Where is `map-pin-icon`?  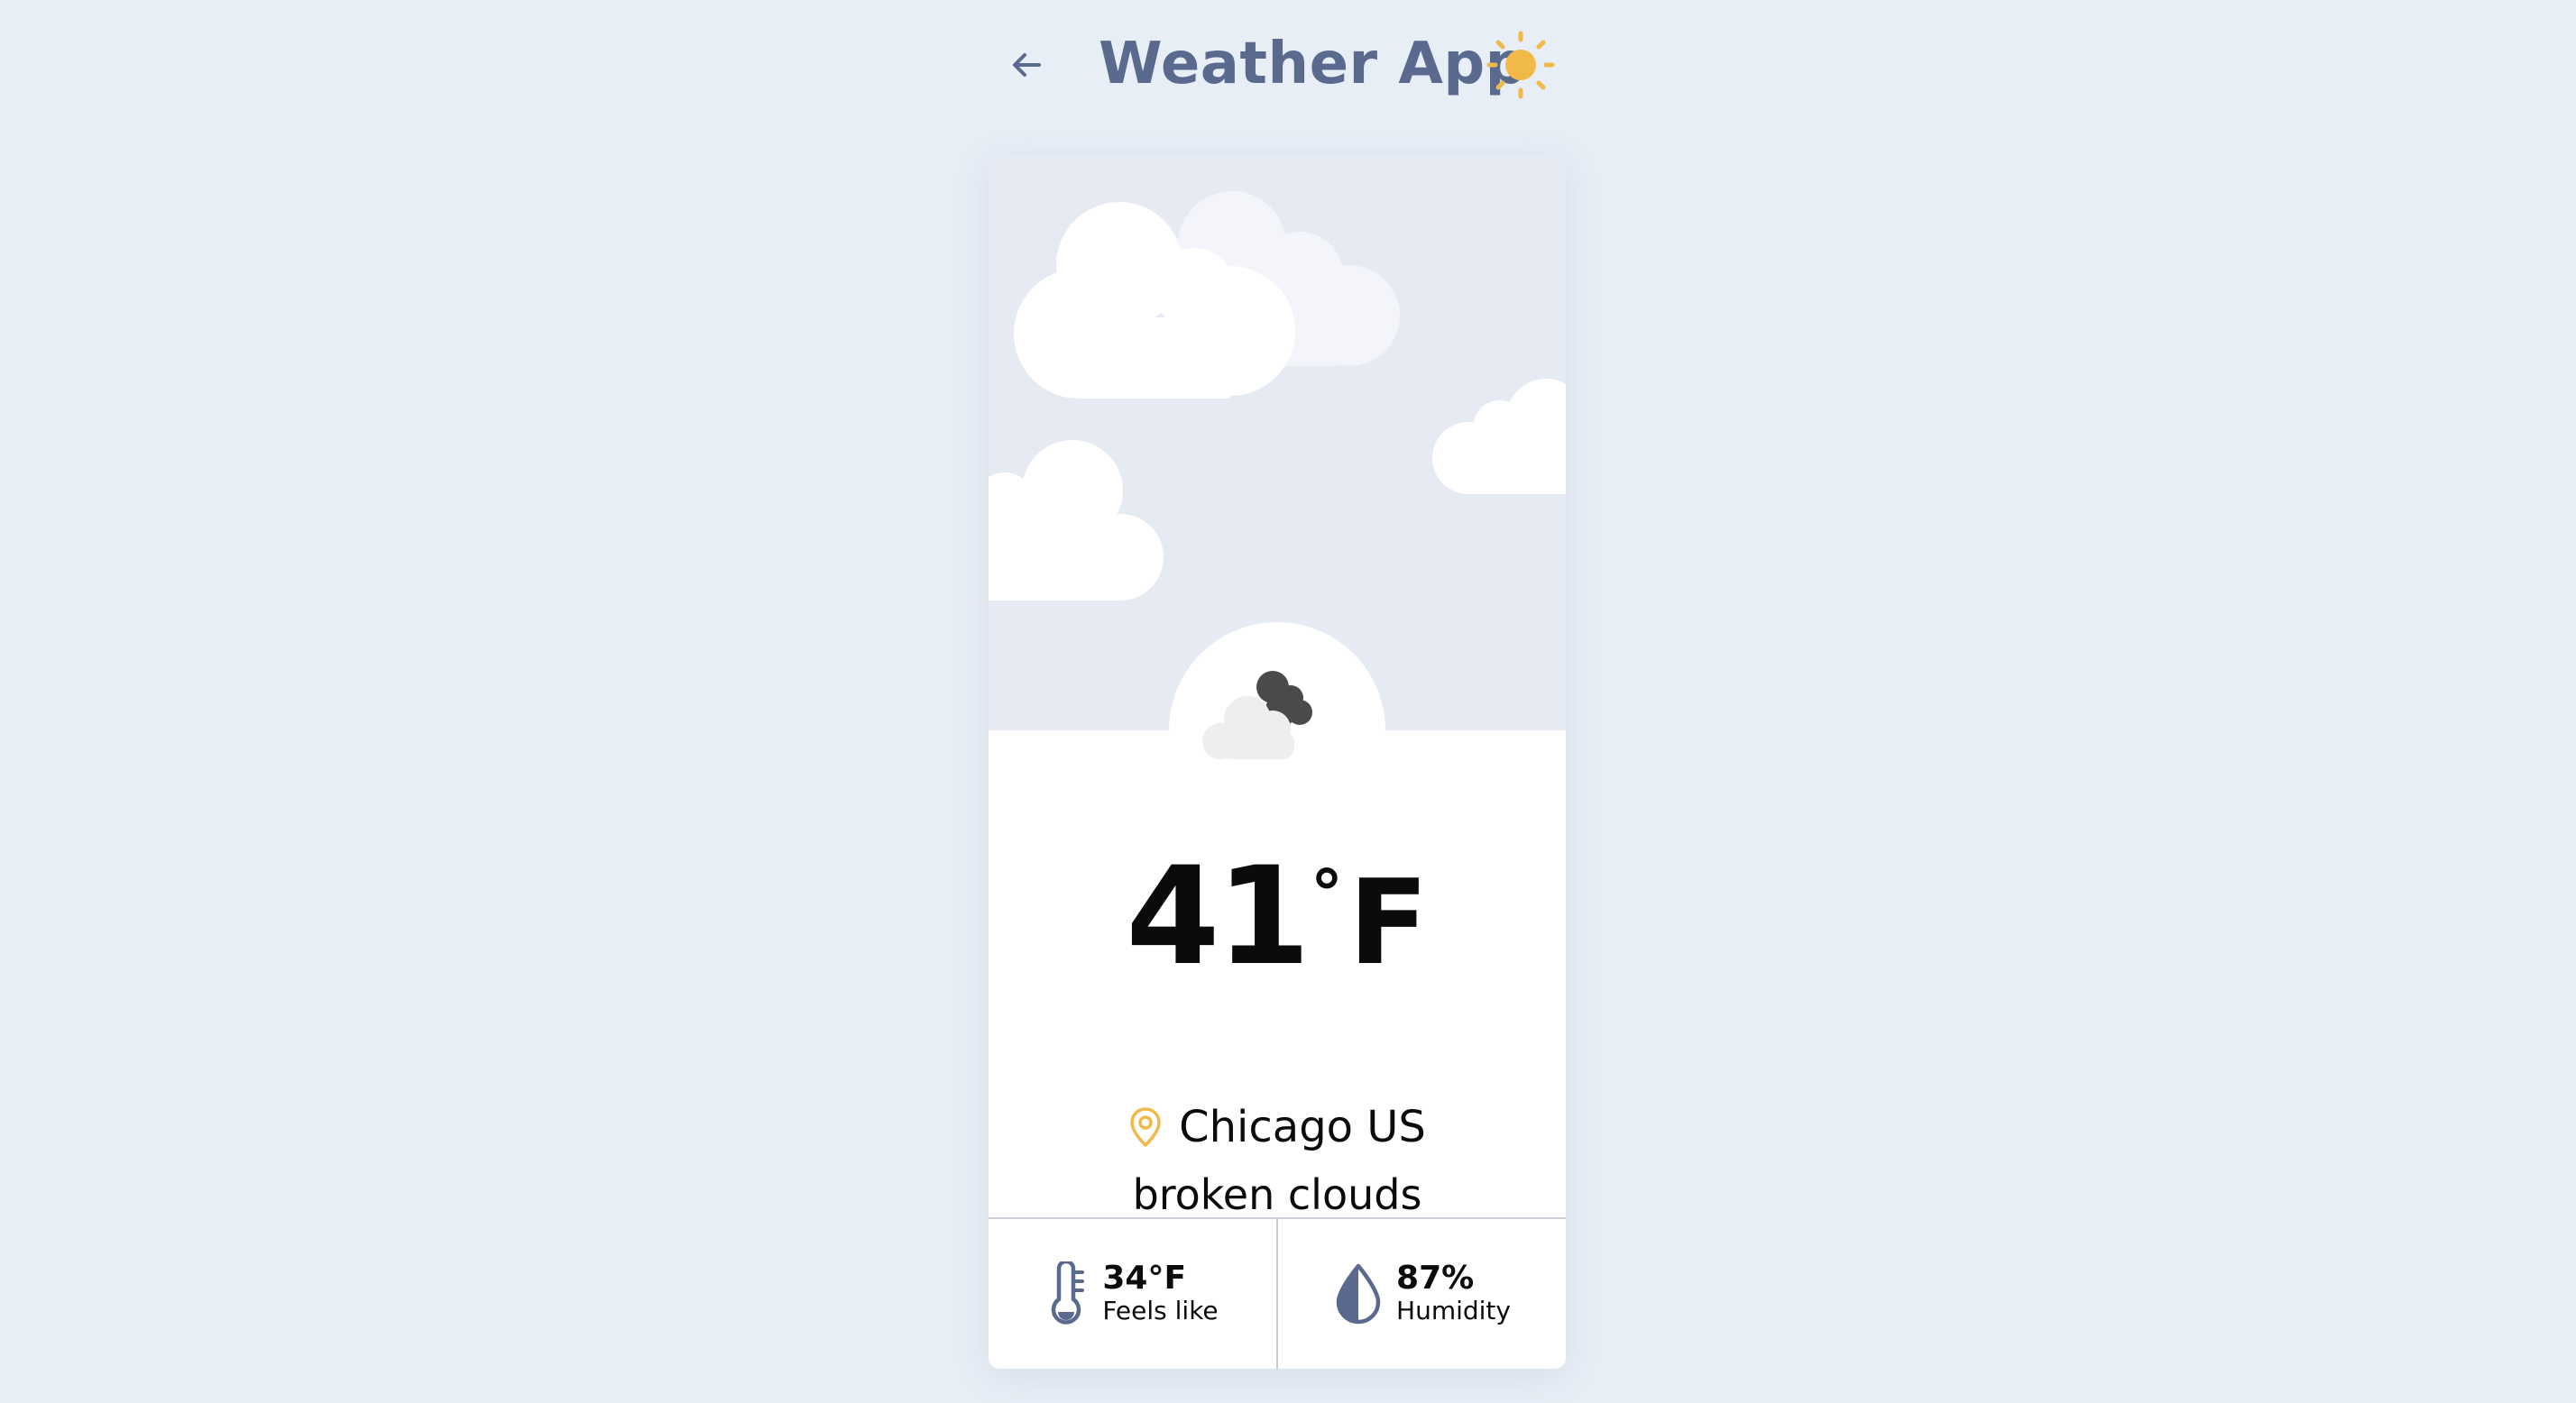
map-pin-icon is located at coordinates (1145, 1127).